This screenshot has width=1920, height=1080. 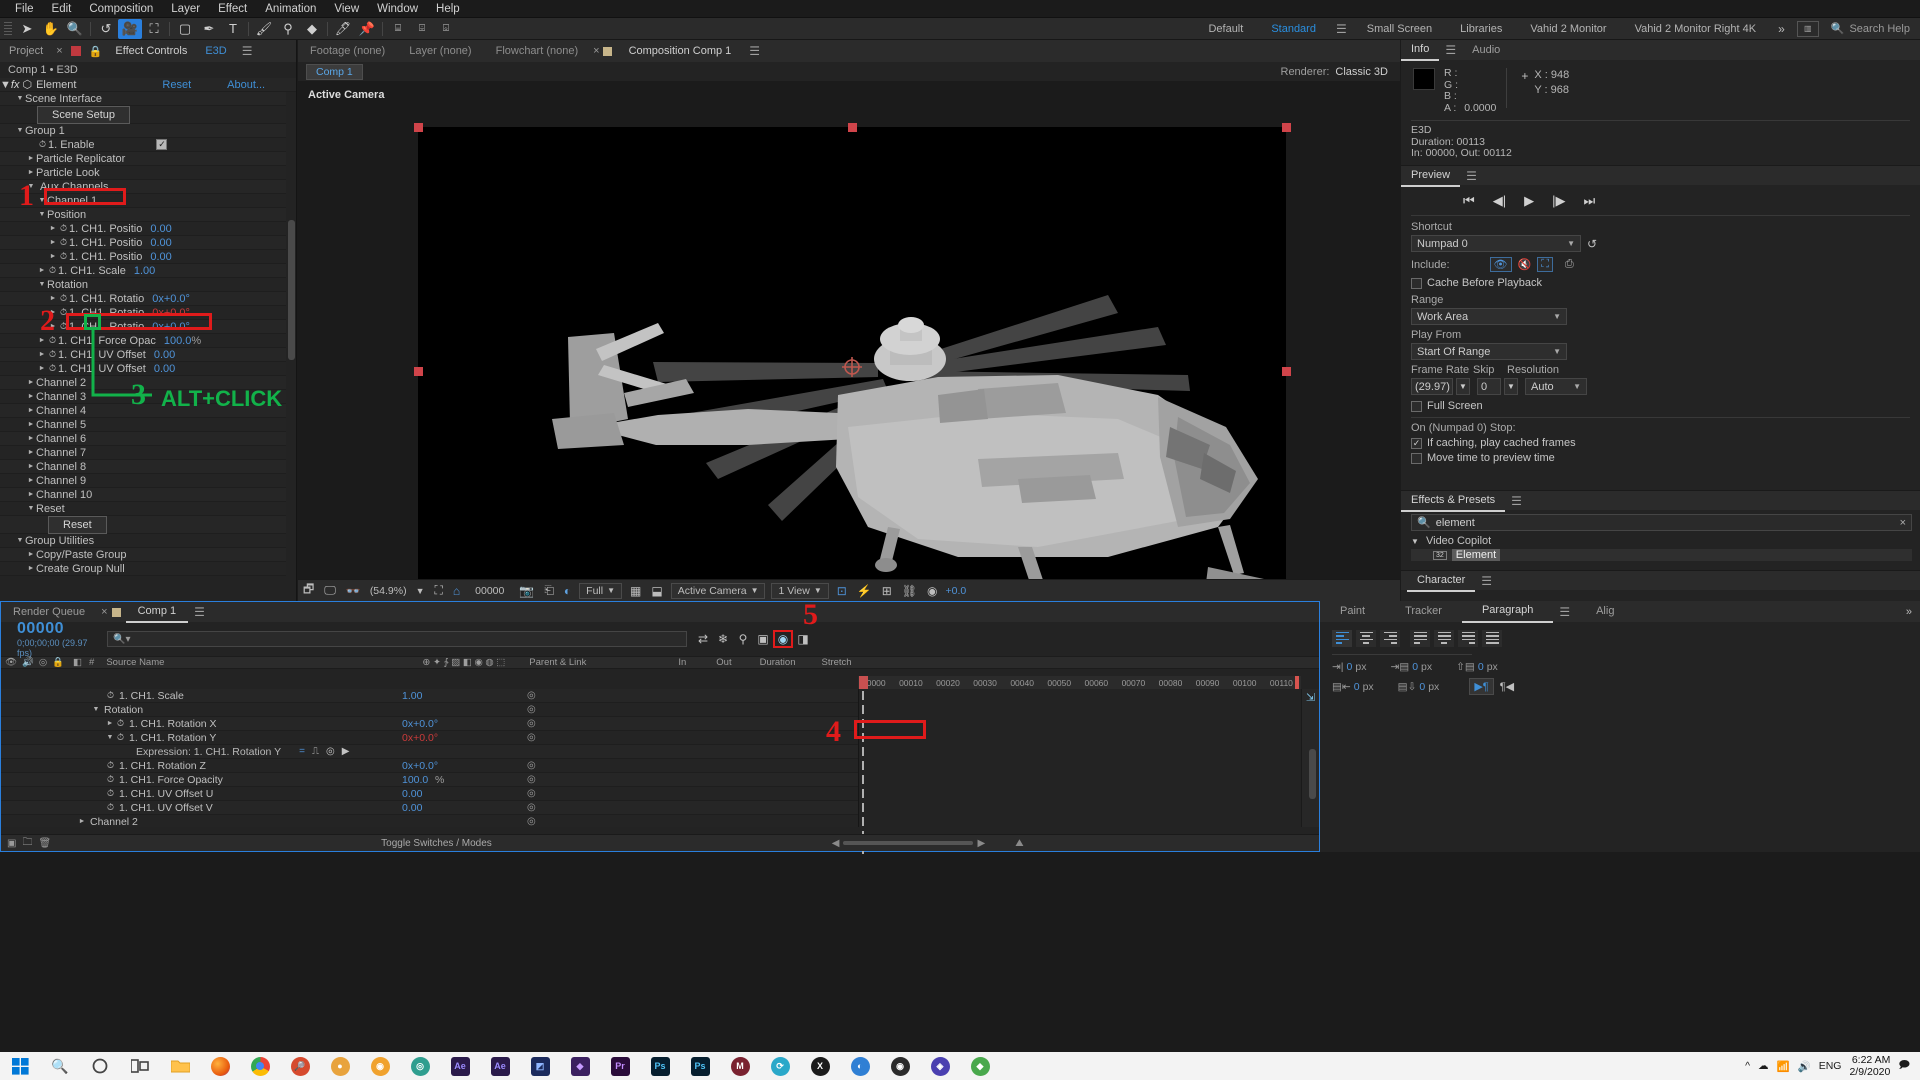 What do you see at coordinates (1481, 686) in the screenshot?
I see `ltr-direction-button: ▶¶` at bounding box center [1481, 686].